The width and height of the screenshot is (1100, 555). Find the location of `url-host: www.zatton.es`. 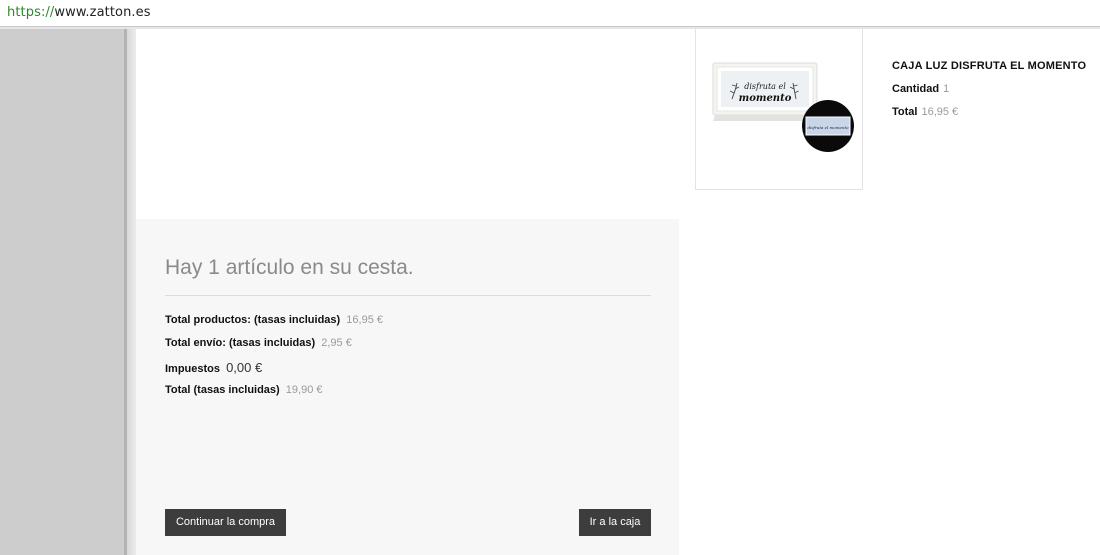

url-host: www.zatton.es is located at coordinates (102, 12).